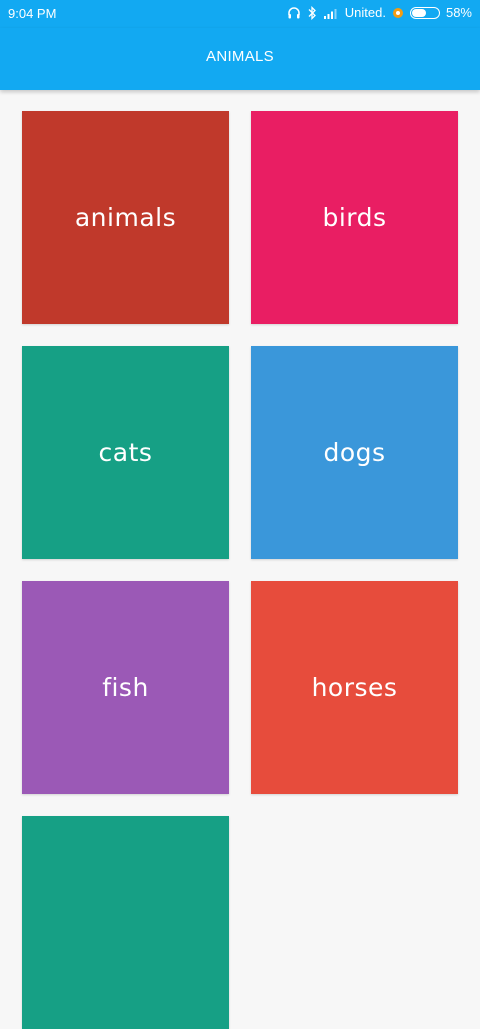  What do you see at coordinates (331, 13) in the screenshot?
I see `signal-icon` at bounding box center [331, 13].